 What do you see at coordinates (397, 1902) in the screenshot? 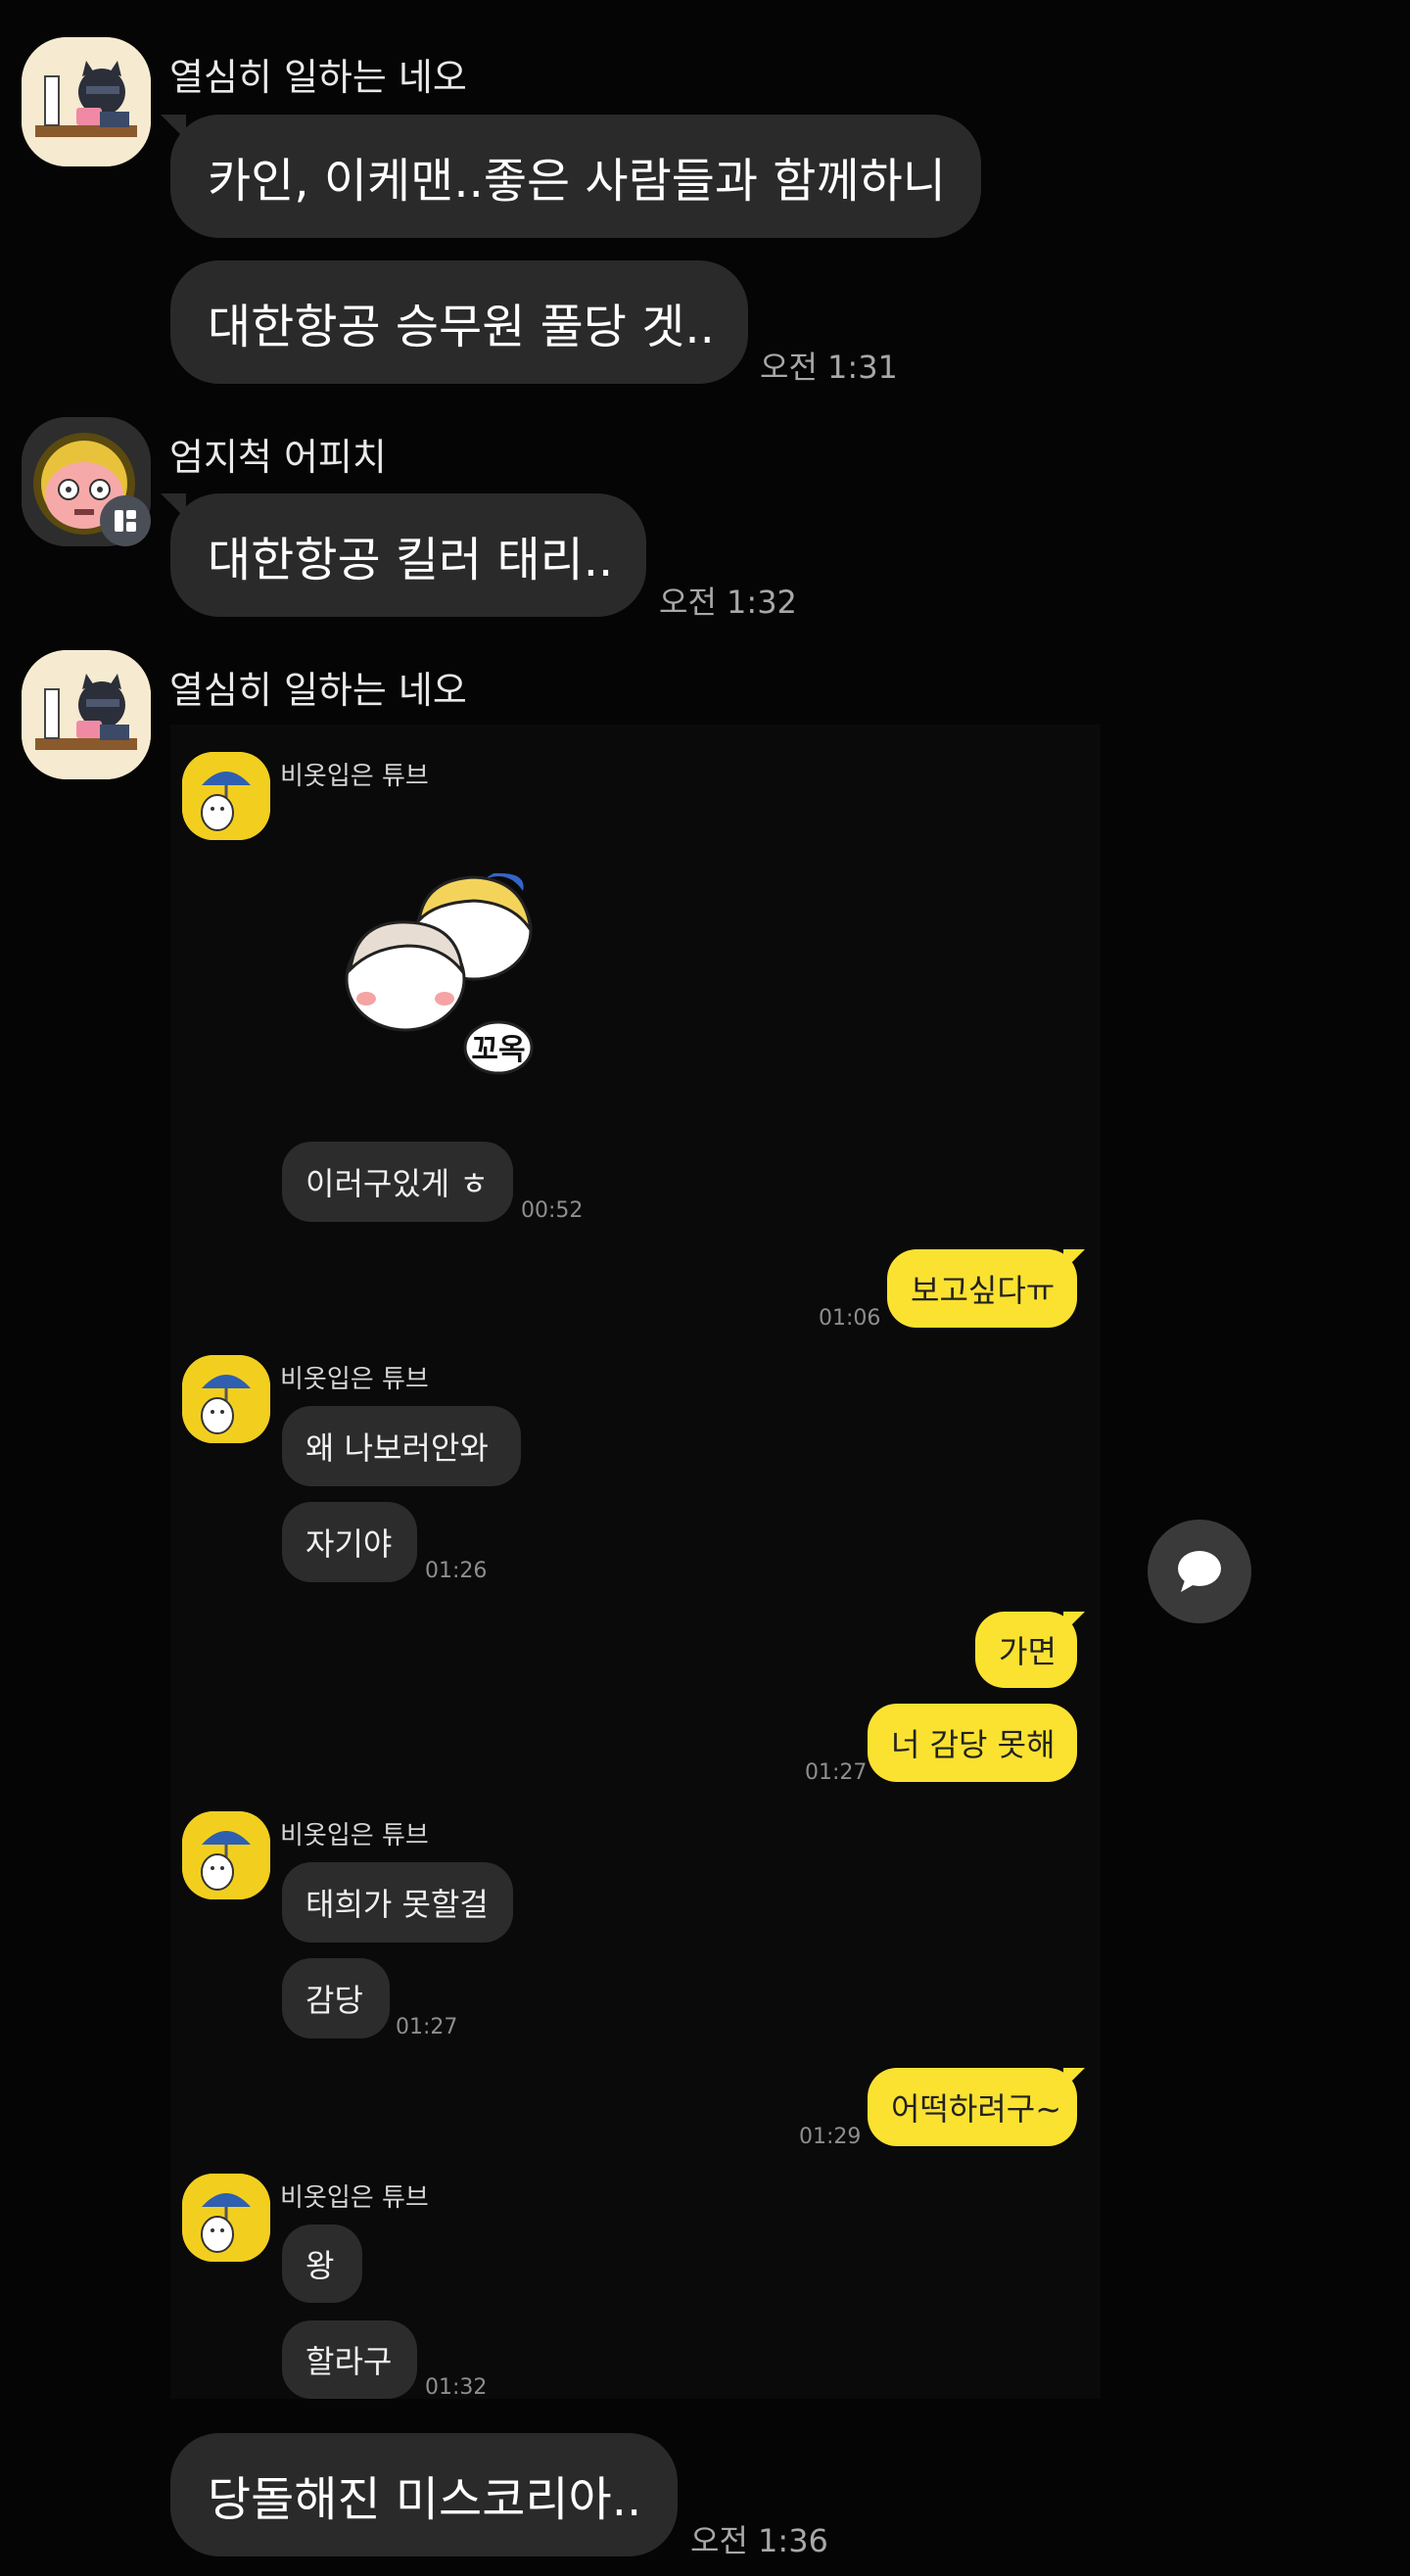
I see `embedded-bubble: 태희가 못할걸` at bounding box center [397, 1902].